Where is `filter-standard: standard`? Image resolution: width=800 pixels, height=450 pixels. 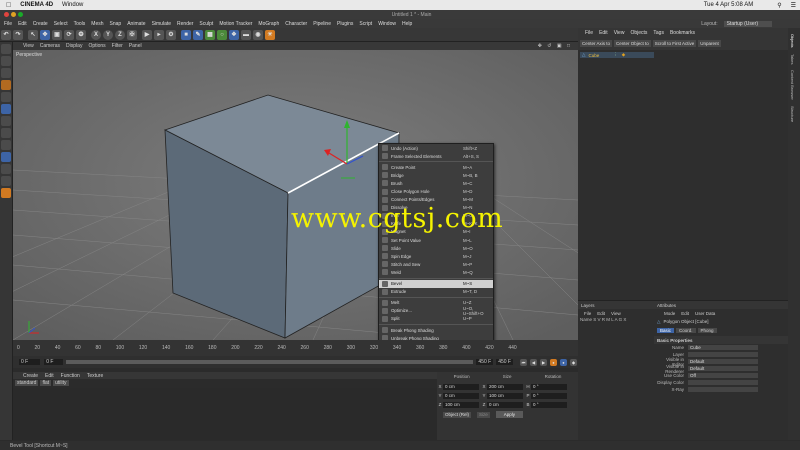
filter-standard: standard is located at coordinates (27, 383).